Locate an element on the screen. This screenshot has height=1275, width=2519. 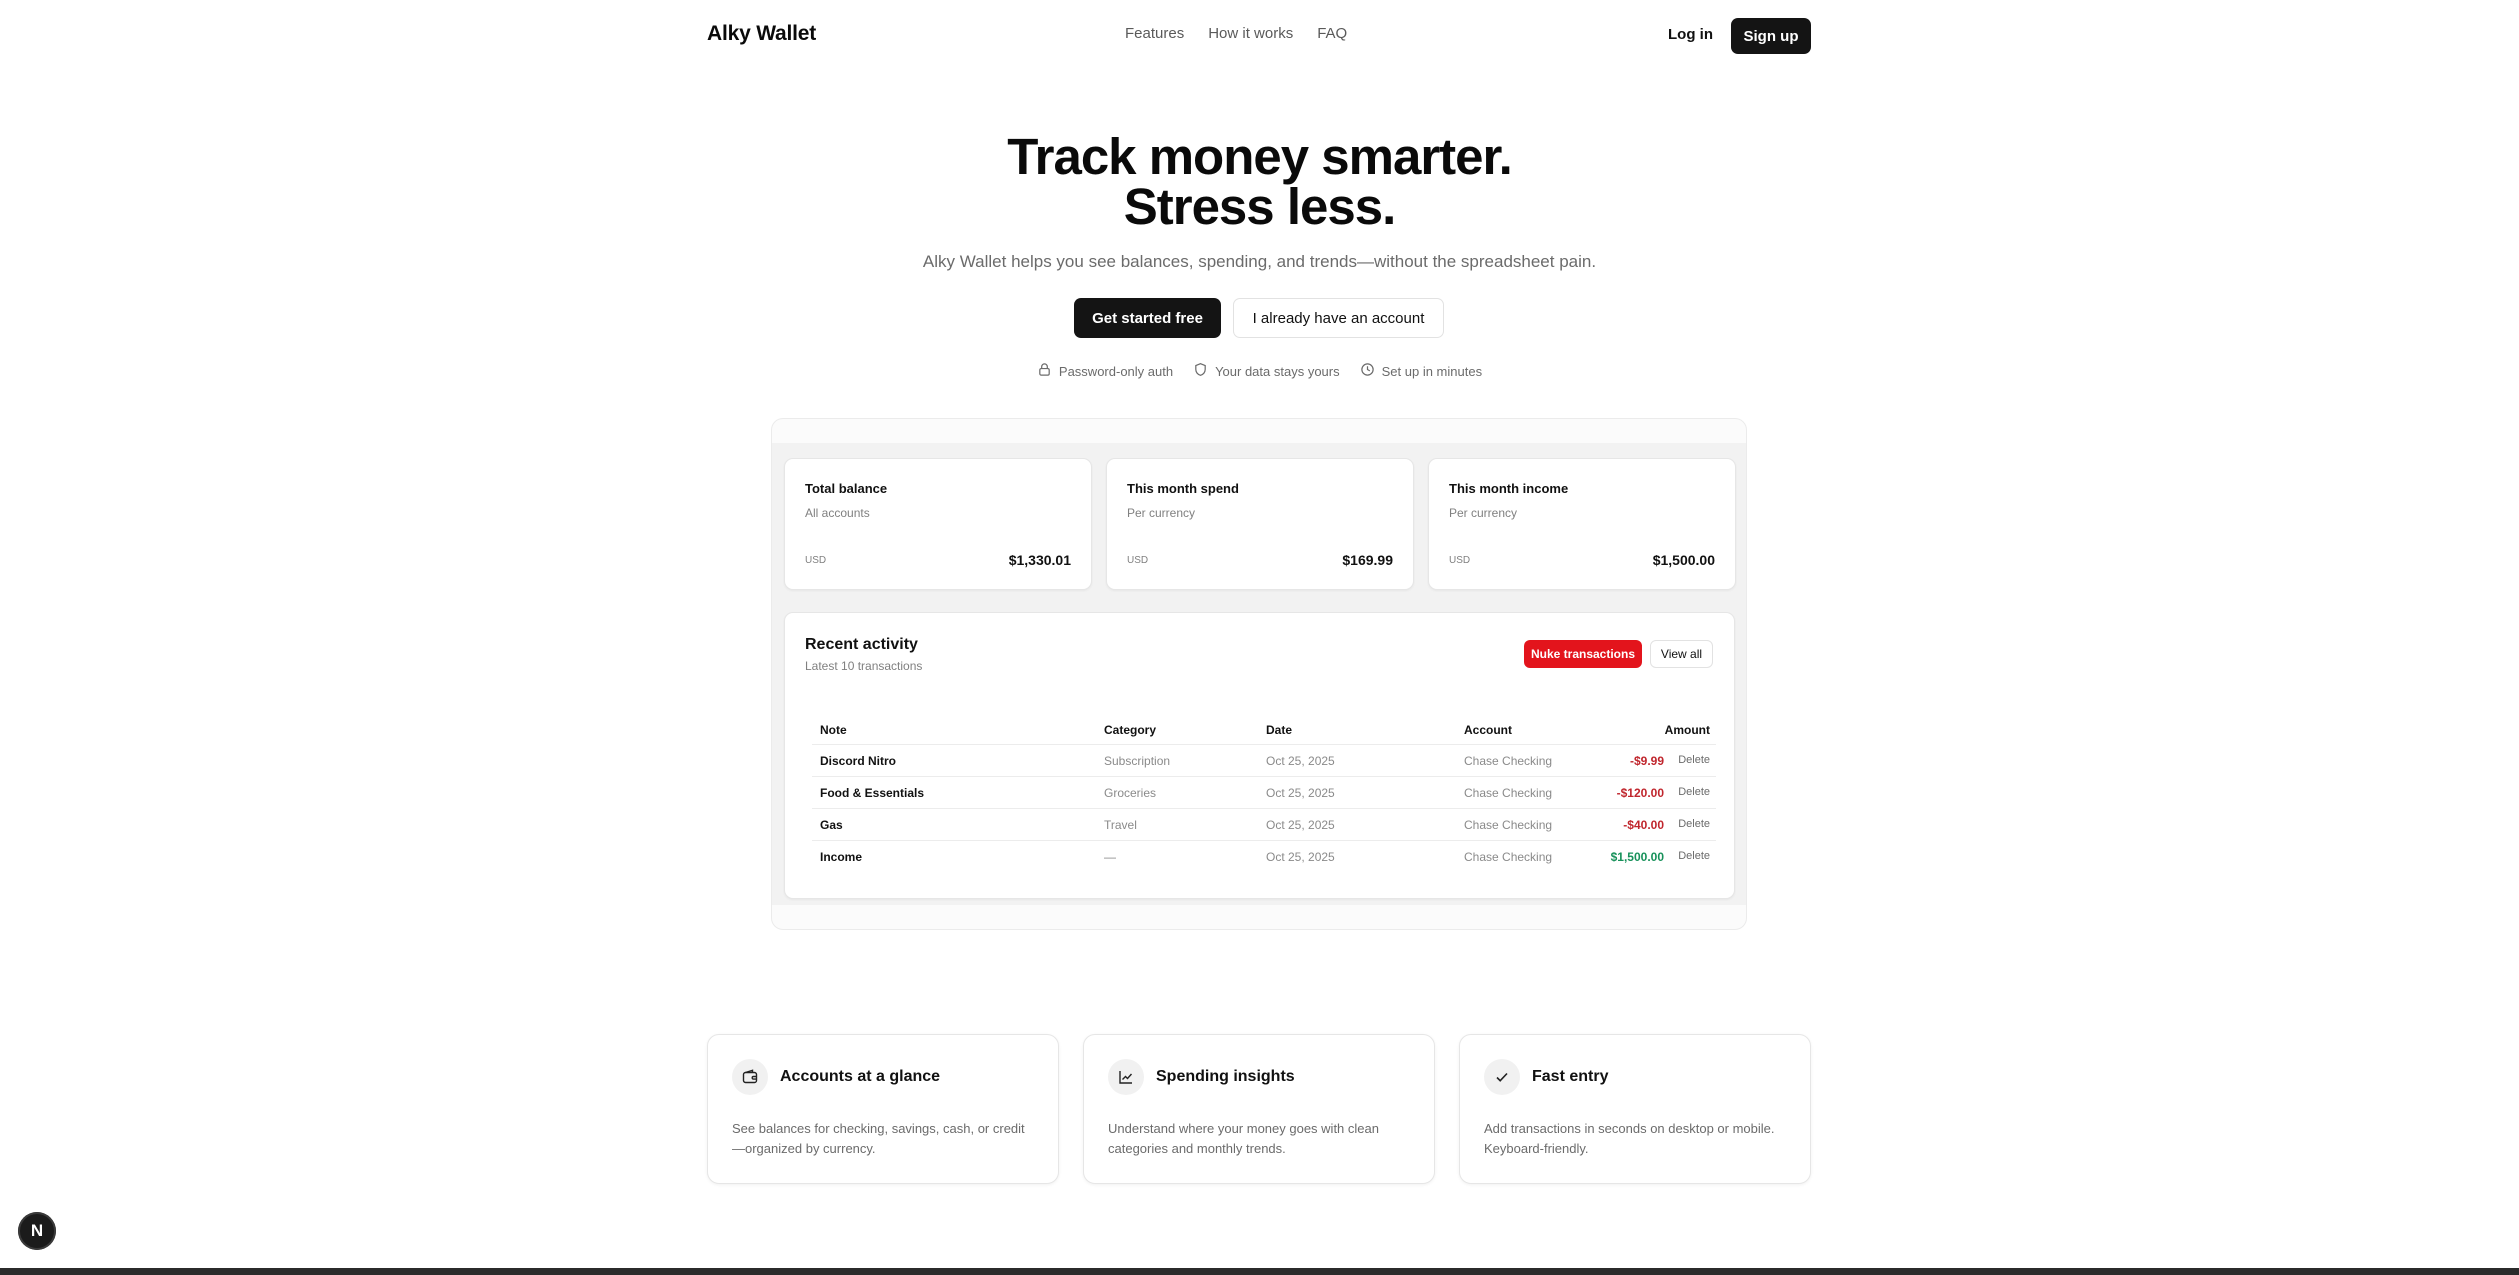
bottom-bar is located at coordinates (1259, 1271).